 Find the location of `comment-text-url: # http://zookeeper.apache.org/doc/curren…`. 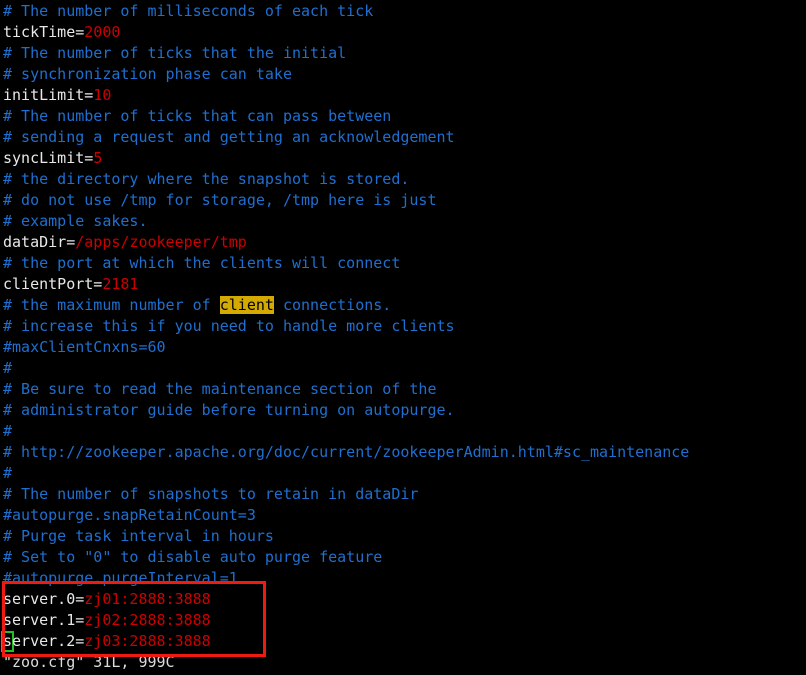

comment-text-url: # http://zookeeper.apache.org/doc/curren… is located at coordinates (346, 452).